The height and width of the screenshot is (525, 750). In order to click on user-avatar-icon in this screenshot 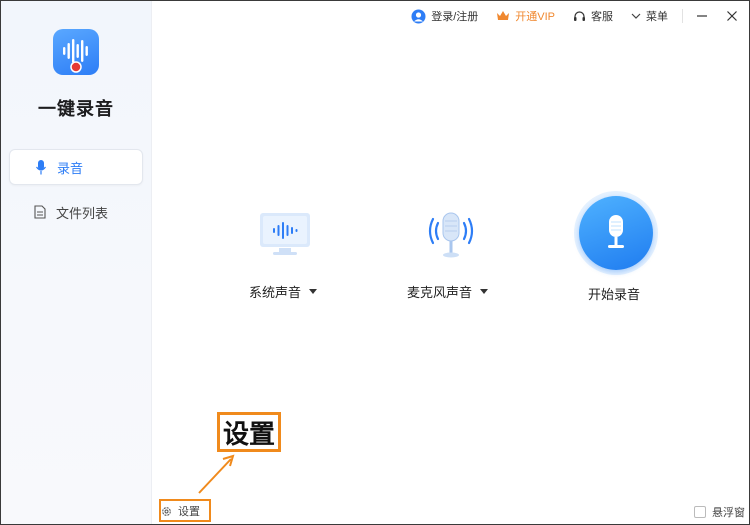, I will do `click(418, 16)`.